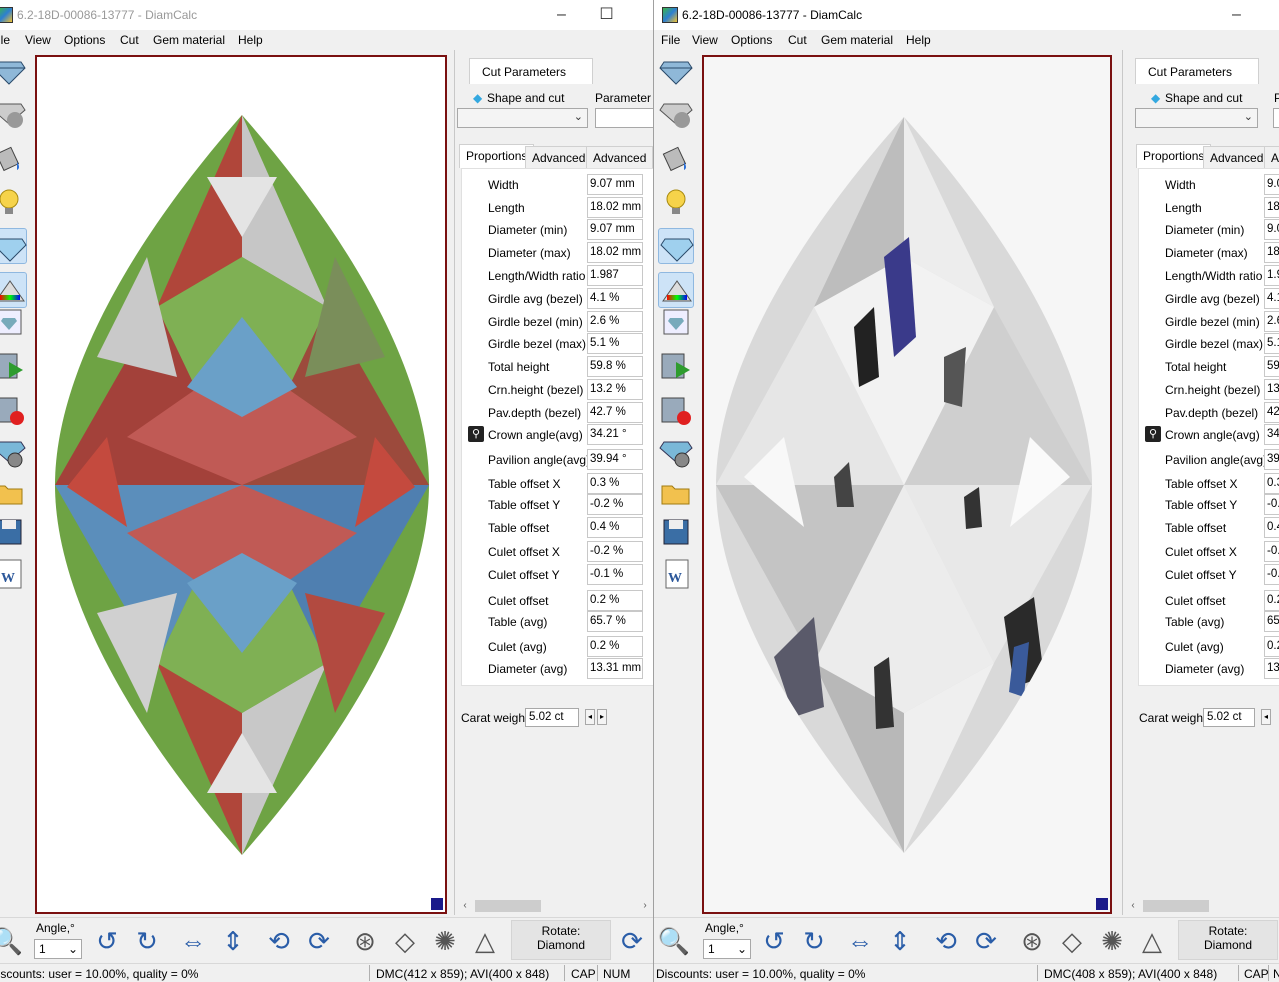 The height and width of the screenshot is (982, 1279). What do you see at coordinates (1271, 157) in the screenshot?
I see `tab-advanced-2: Ac` at bounding box center [1271, 157].